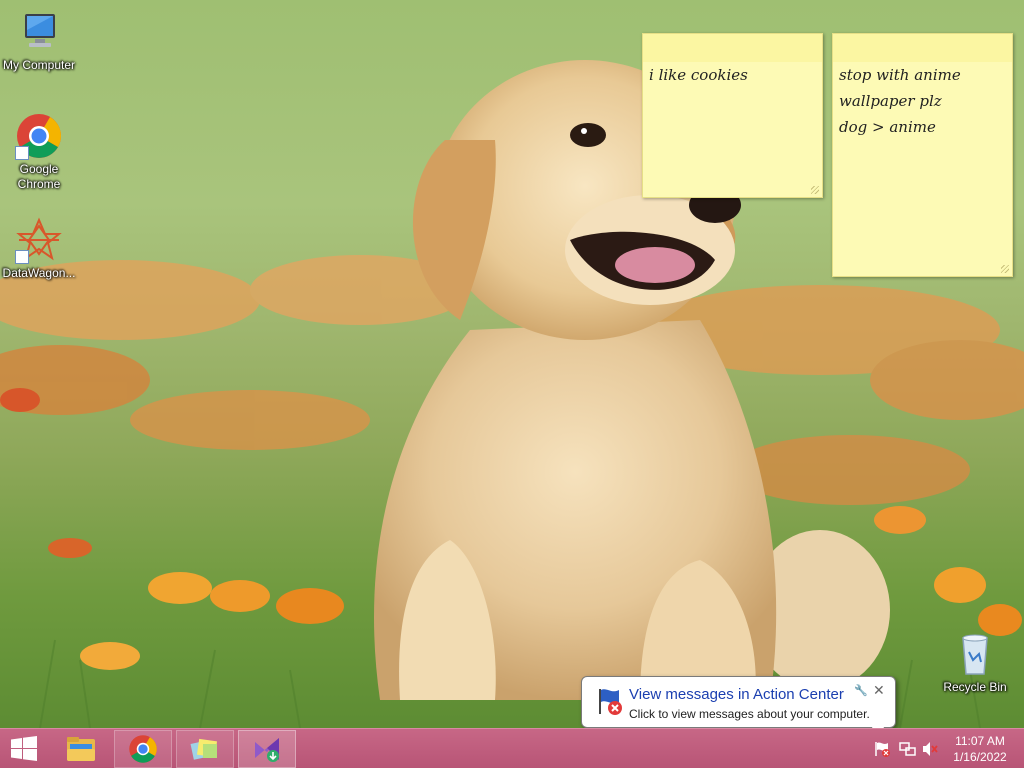 The width and height of the screenshot is (1024, 768). I want to click on taskbar-file-explorer, so click(81, 749).